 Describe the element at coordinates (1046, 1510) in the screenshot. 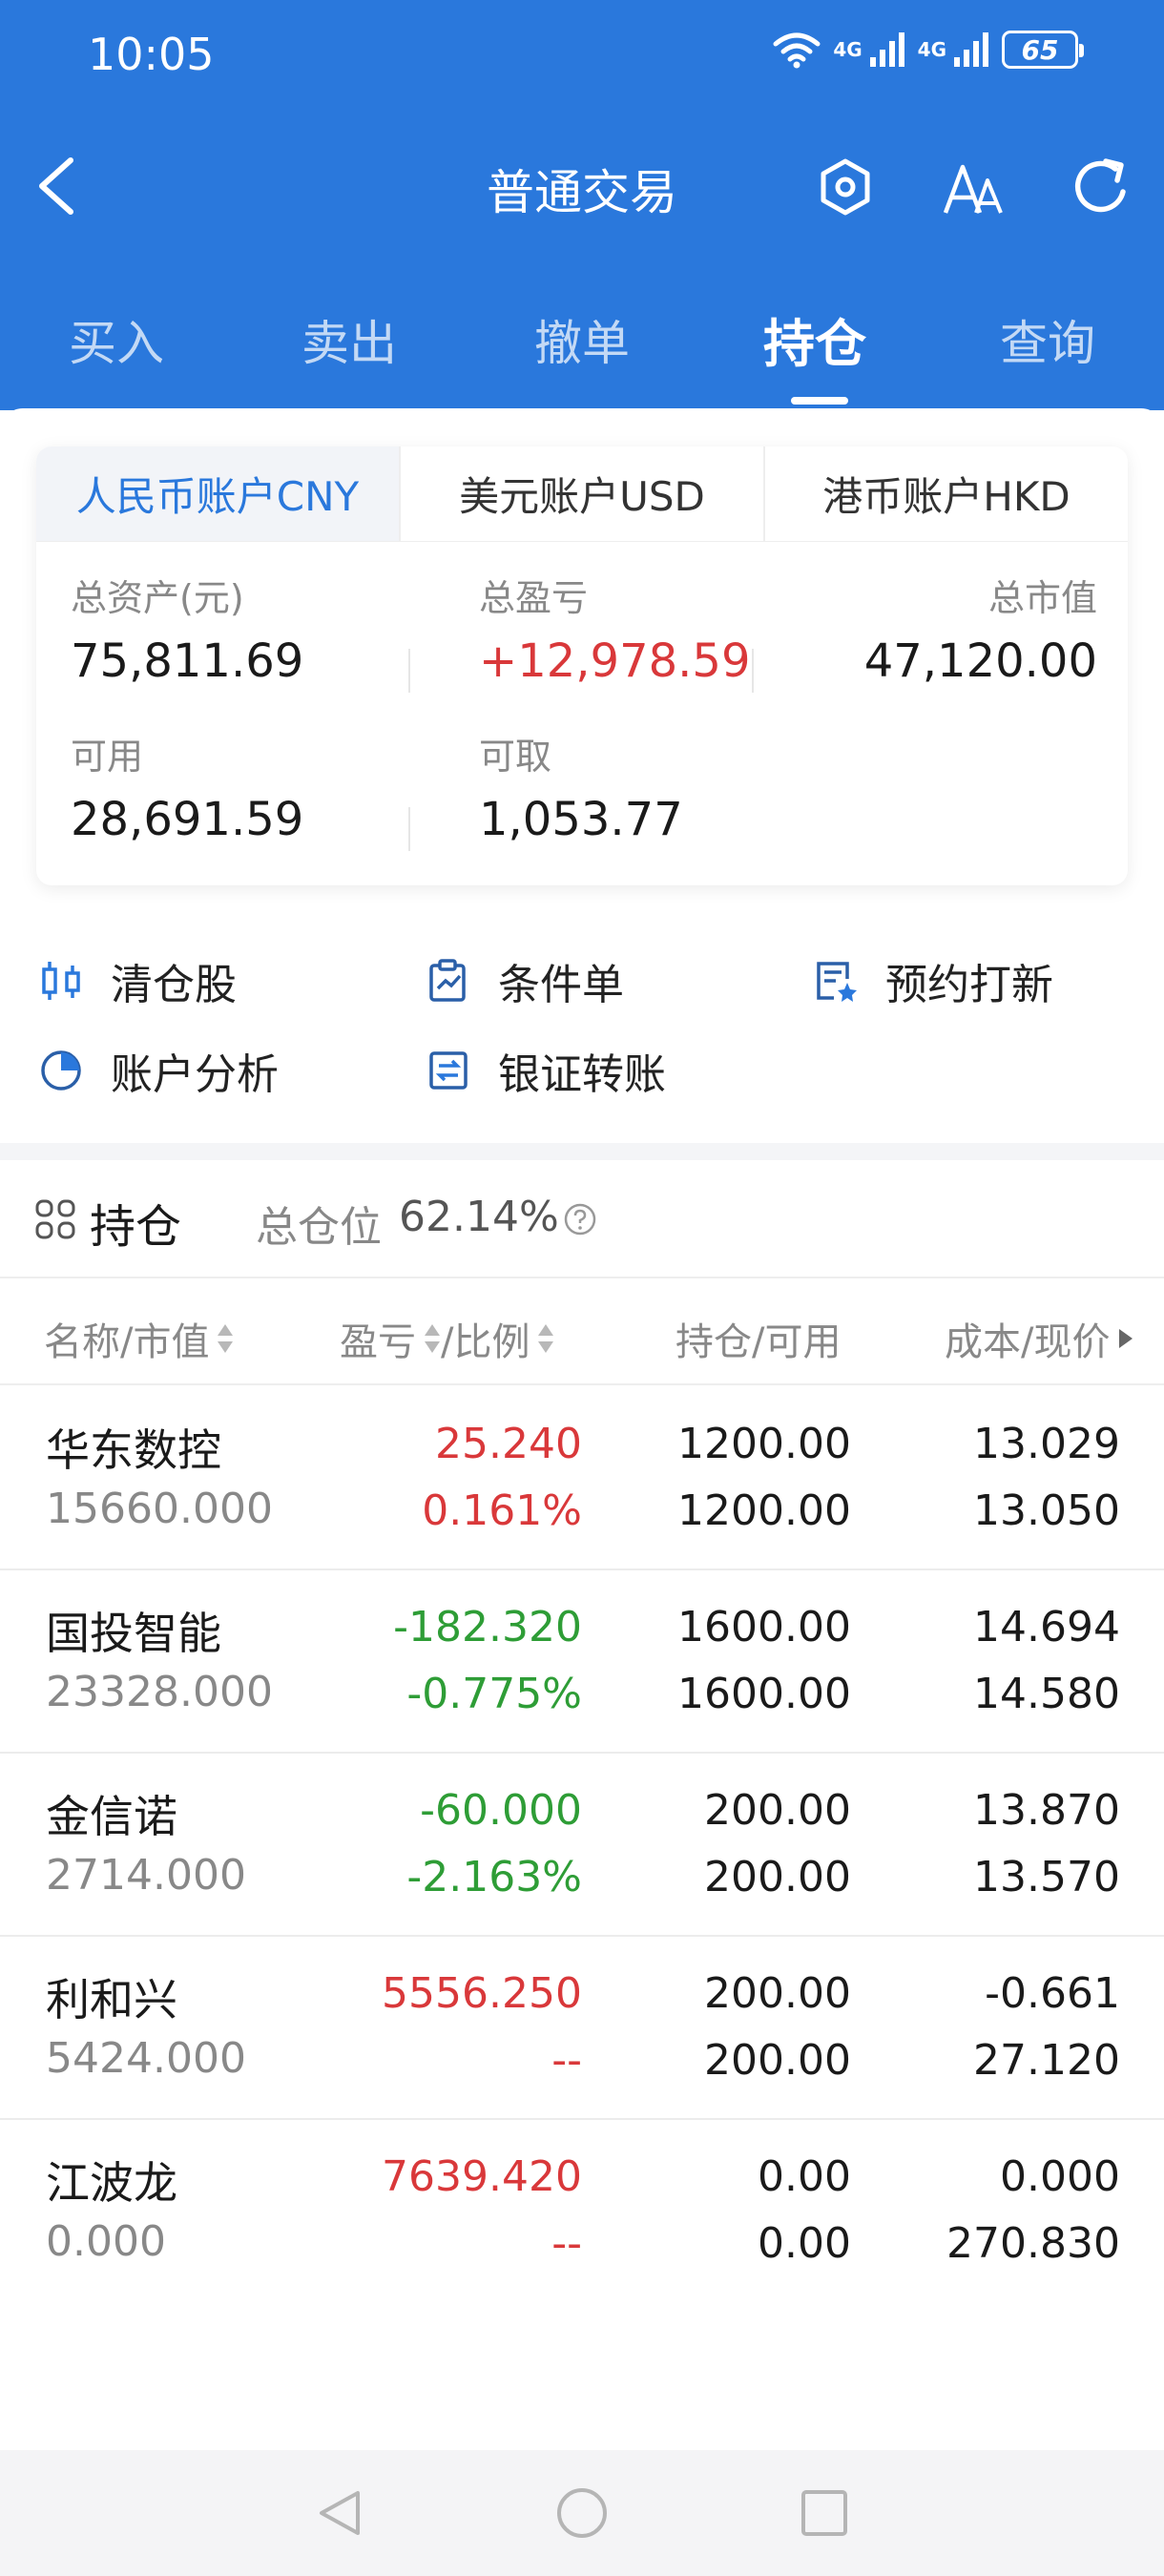

I see `stock-price: 13.050` at that location.